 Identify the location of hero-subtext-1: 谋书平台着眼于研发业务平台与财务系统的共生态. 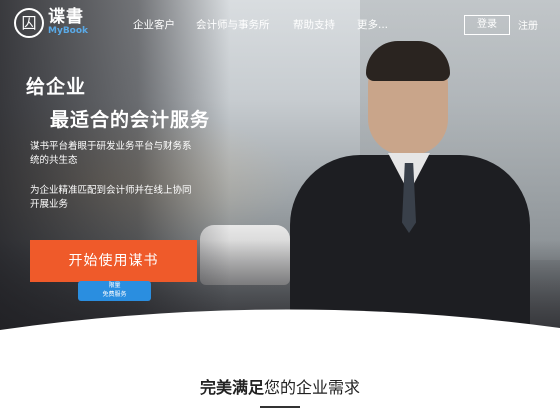
(111, 153).